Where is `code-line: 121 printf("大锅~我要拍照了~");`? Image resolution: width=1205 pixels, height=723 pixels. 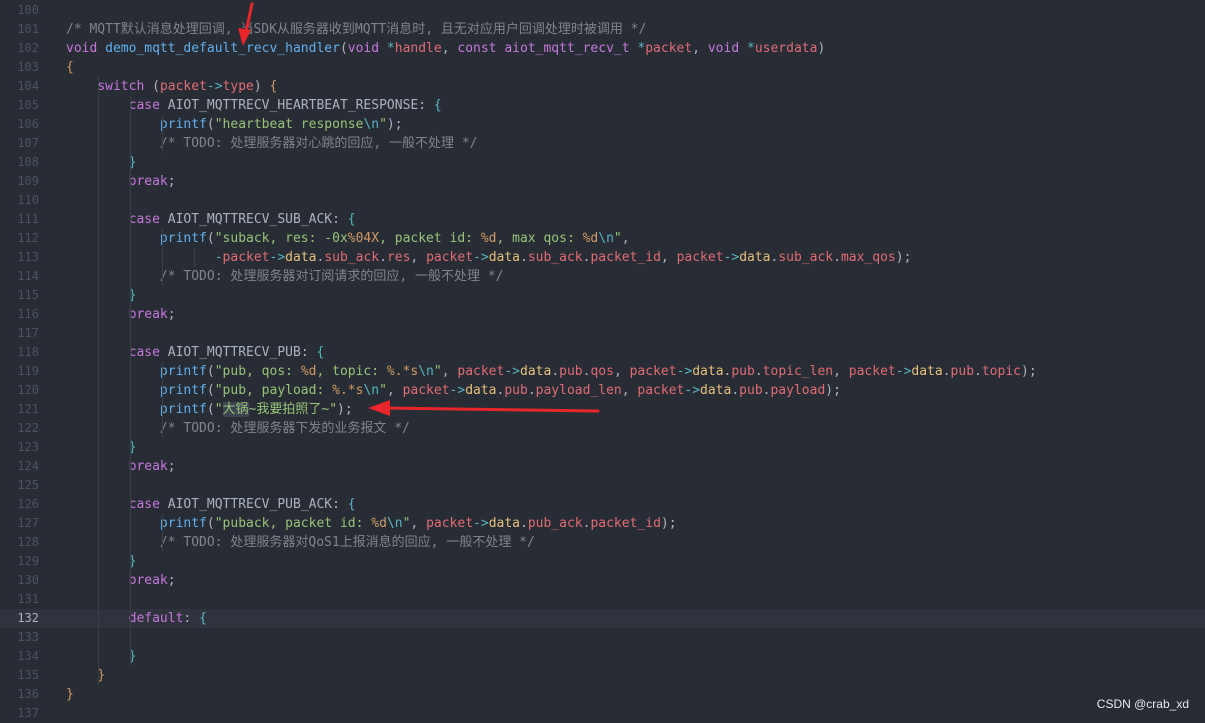 code-line: 121 printf("大锅~我要拍照了~"); is located at coordinates (602, 409).